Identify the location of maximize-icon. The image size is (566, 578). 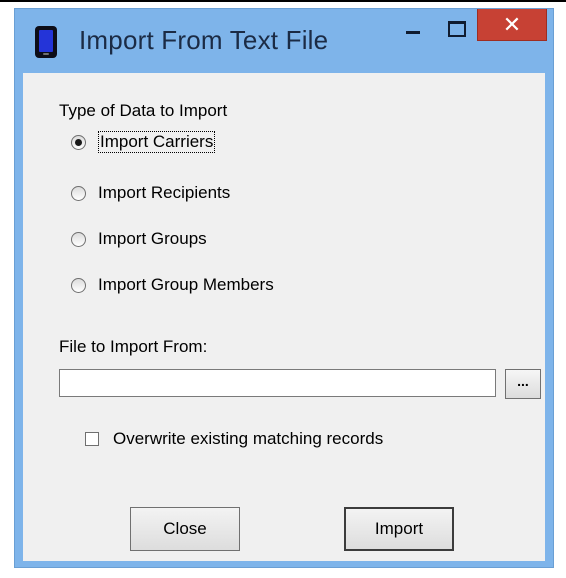
(457, 29).